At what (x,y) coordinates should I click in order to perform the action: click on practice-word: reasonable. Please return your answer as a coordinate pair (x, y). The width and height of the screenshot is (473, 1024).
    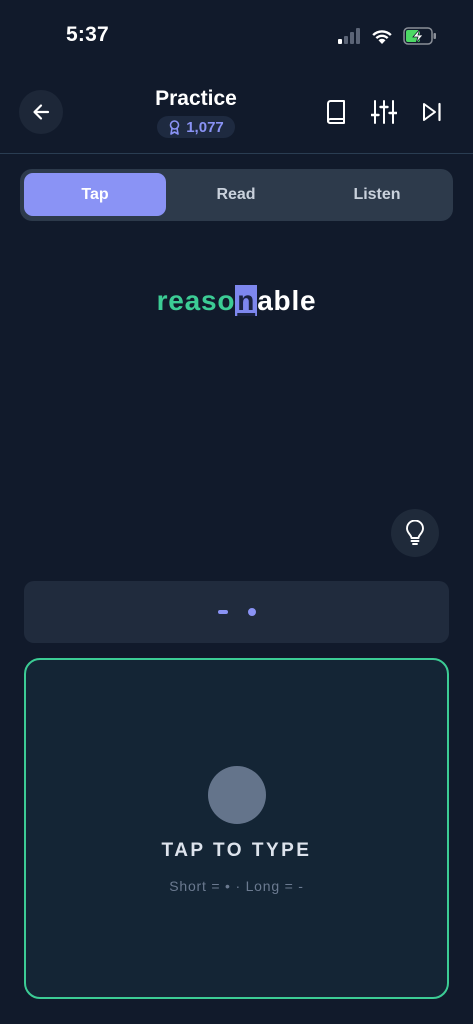
    Looking at the image, I should click on (236, 301).